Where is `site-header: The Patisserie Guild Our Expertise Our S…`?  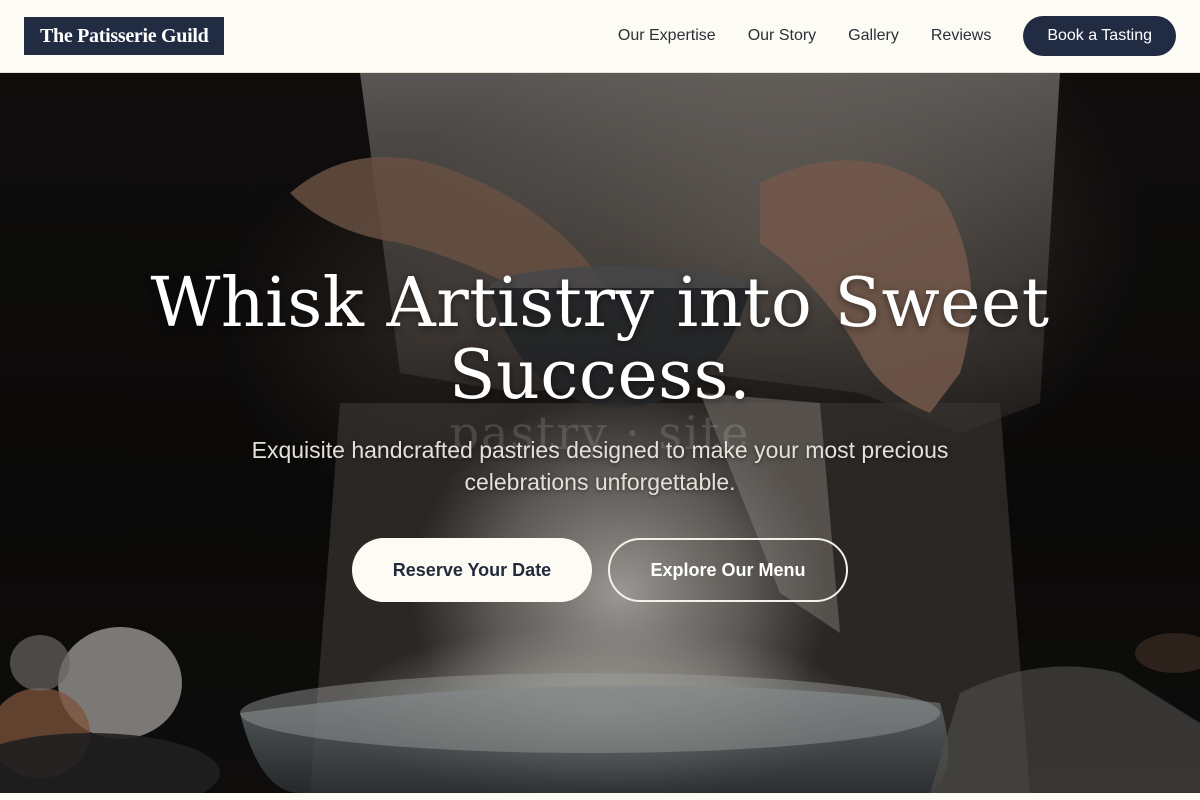 site-header: The Patisserie Guild Our Expertise Our S… is located at coordinates (600, 36).